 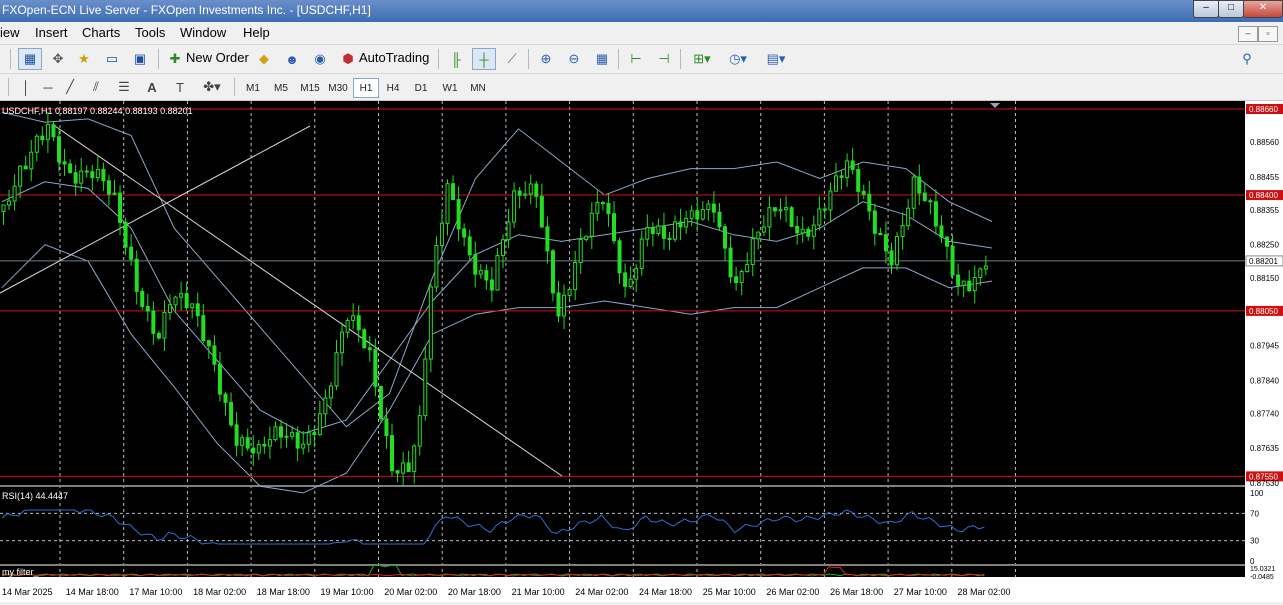 I want to click on minimize-button: –, so click(x=1206, y=9).